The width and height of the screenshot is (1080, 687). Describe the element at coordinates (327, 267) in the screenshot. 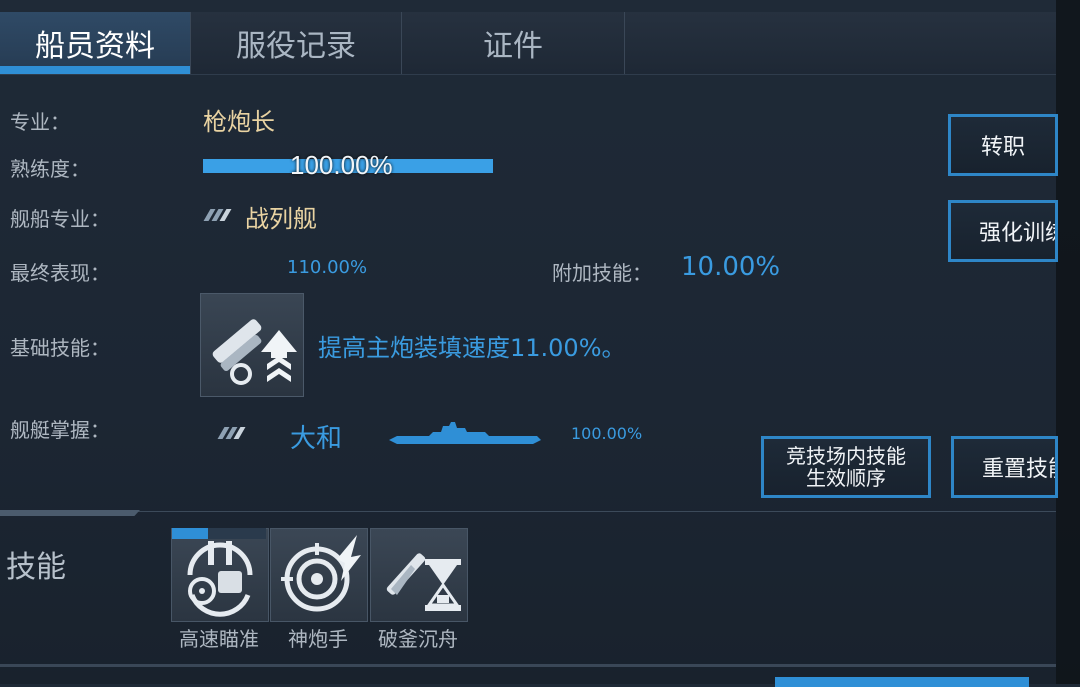

I see `final-performance-value: 110.00%` at that location.